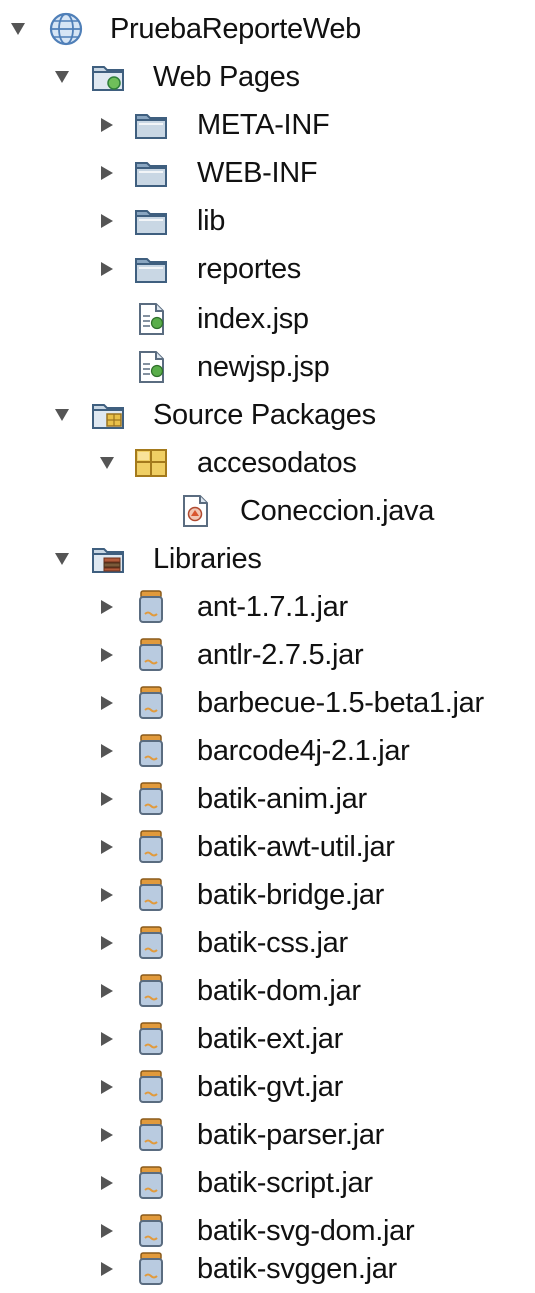  I want to click on tree-node-folder: reportes, so click(267, 269).